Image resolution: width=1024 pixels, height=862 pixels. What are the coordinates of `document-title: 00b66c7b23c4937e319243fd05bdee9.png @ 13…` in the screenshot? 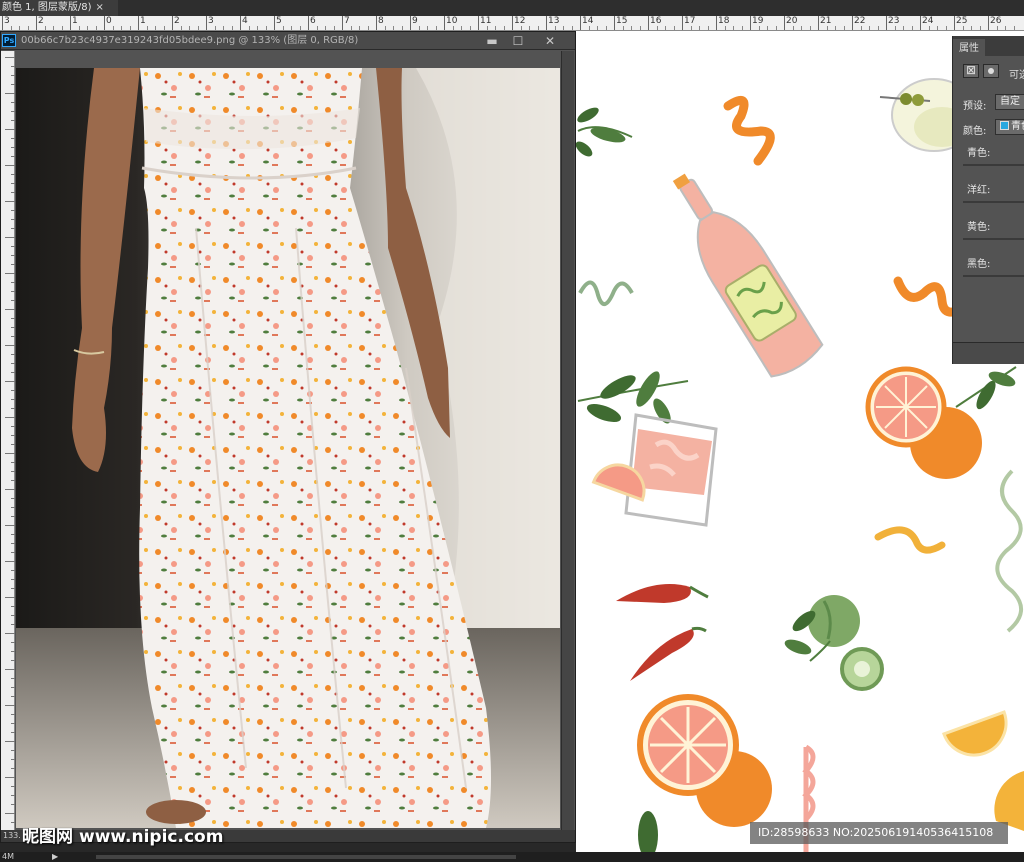 It's located at (190, 40).